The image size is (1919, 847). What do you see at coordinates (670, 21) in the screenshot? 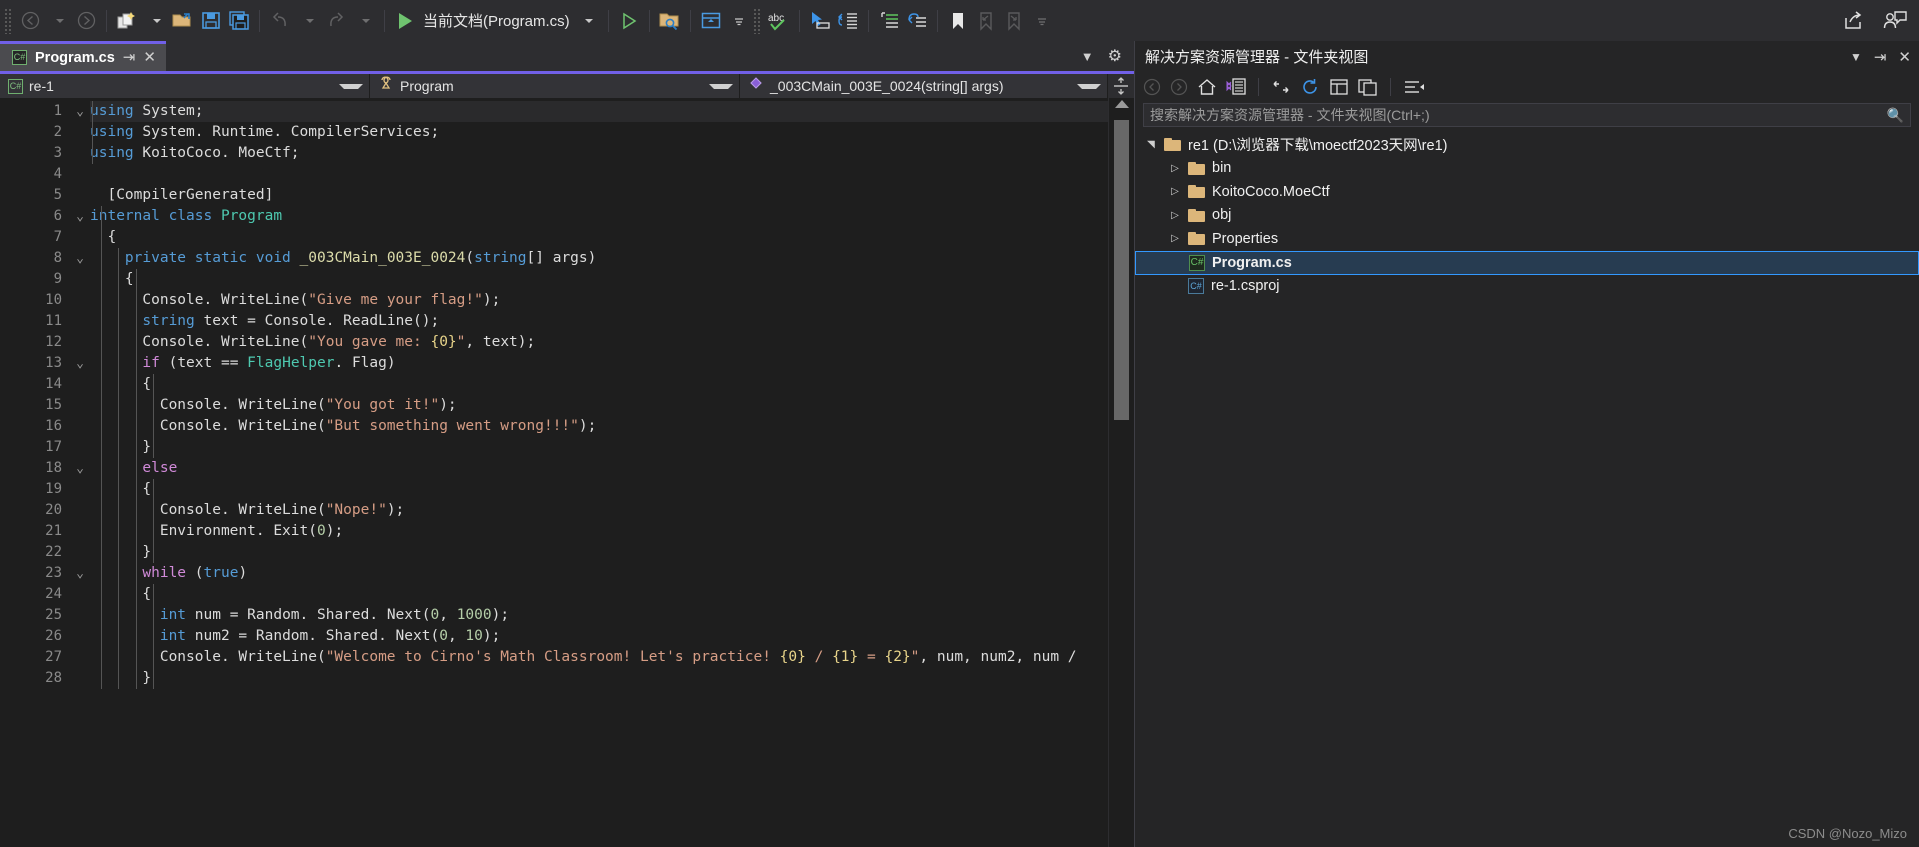
I see `search-folder-icon` at bounding box center [670, 21].